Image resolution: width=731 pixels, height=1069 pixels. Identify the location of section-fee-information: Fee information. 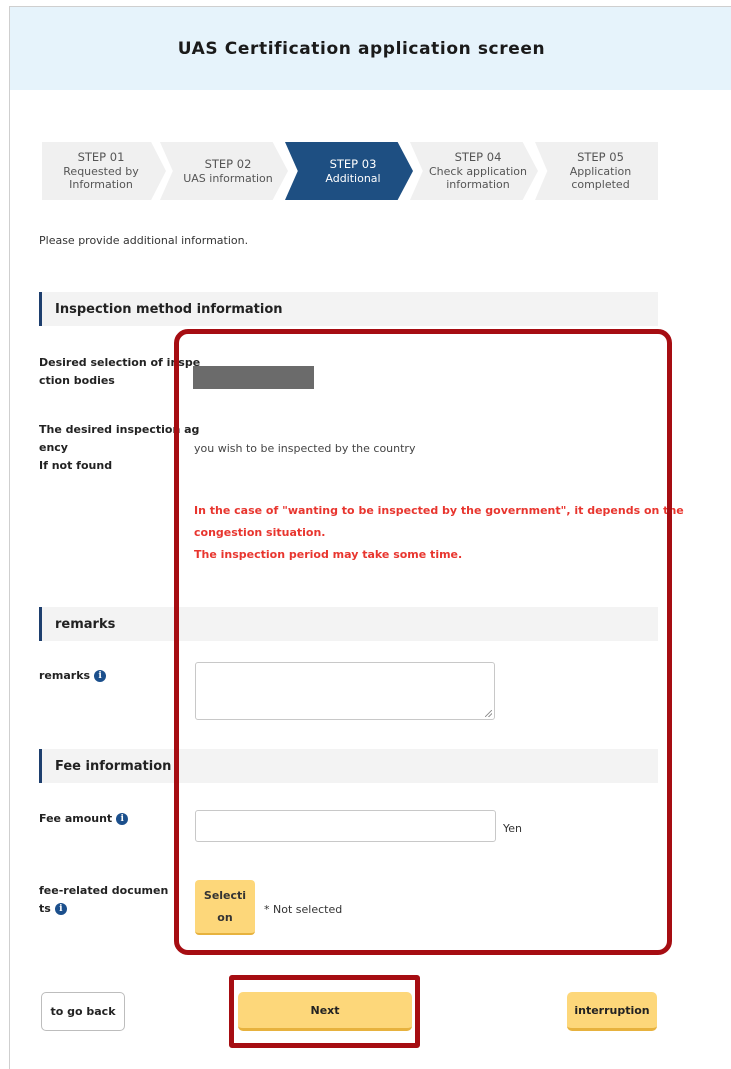
(348, 766).